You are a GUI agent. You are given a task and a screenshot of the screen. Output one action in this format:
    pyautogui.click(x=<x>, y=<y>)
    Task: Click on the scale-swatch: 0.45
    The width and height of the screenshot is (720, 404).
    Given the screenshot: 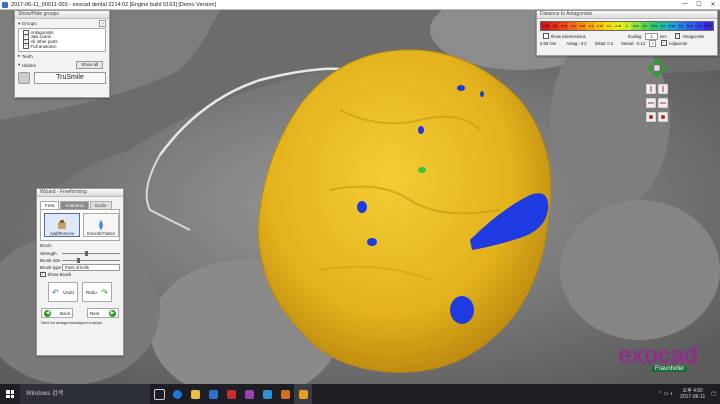 What is the action you would take?
    pyautogui.click(x=708, y=26)
    